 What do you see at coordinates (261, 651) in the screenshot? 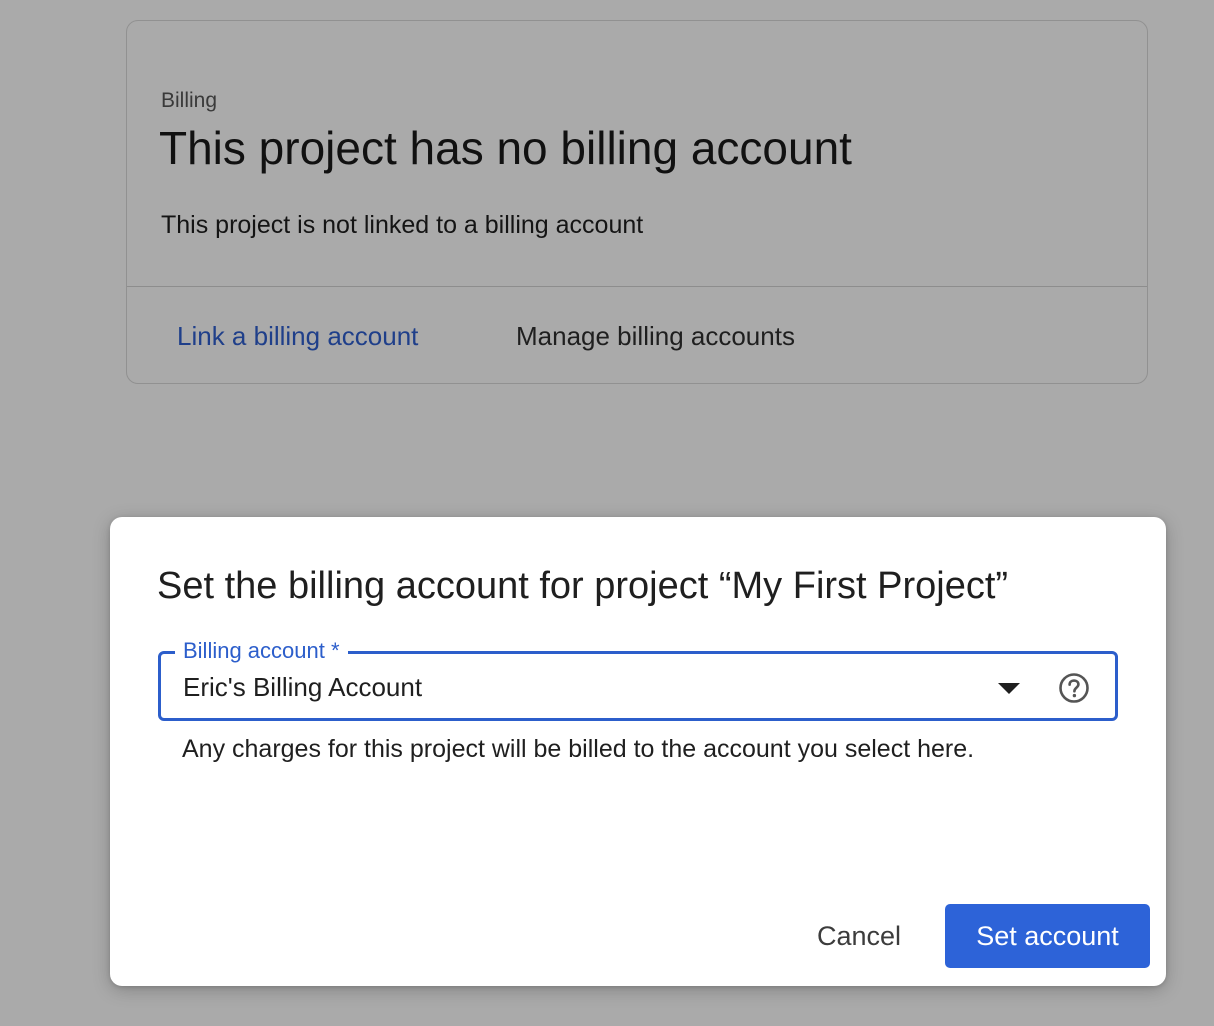
I see `billing-account-label: Billing account *` at bounding box center [261, 651].